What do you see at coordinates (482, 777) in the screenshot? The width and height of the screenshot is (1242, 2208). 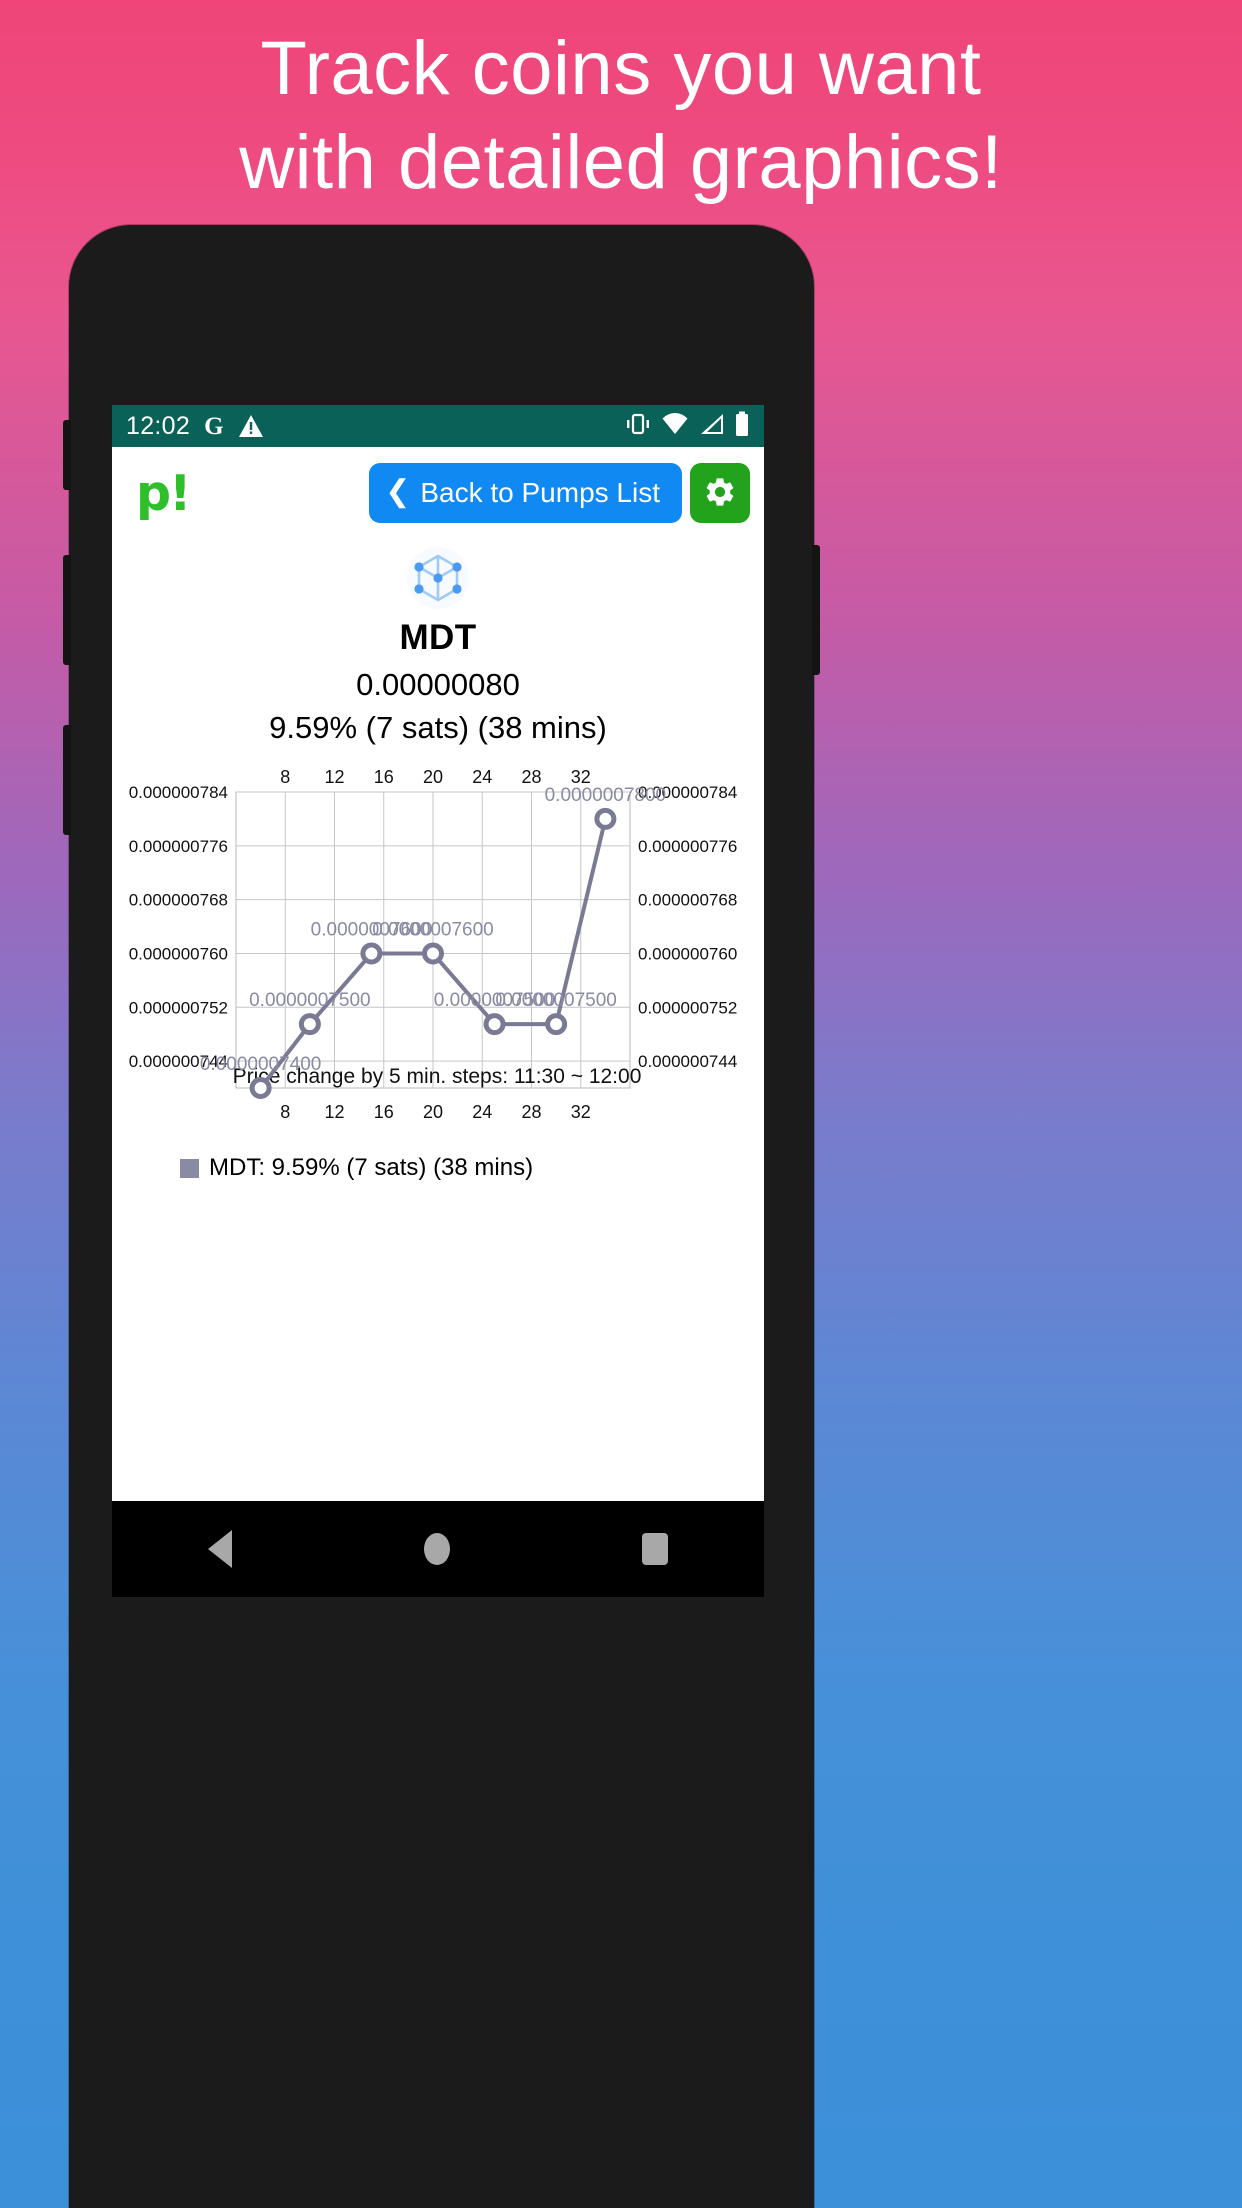 I see `x-tick-label-top: 24` at bounding box center [482, 777].